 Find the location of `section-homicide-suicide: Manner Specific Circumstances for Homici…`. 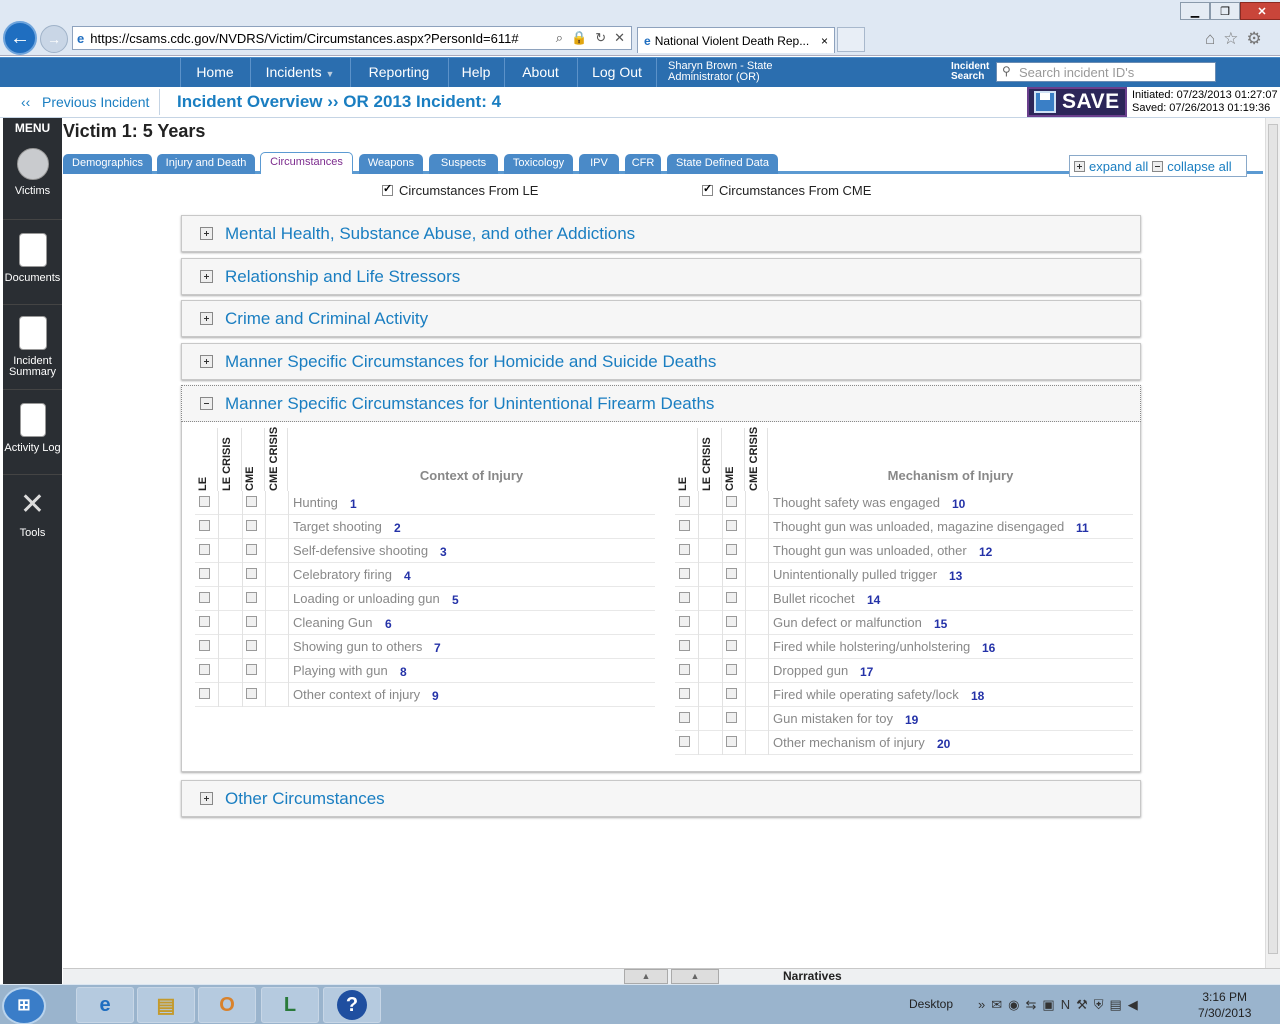

section-homicide-suicide: Manner Specific Circumstances for Homici… is located at coordinates (661, 361).